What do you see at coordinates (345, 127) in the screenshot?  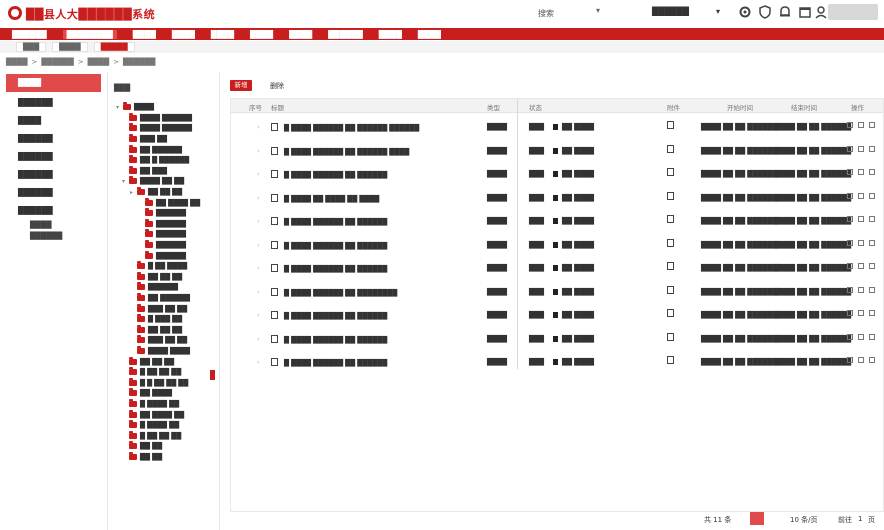 I see `row-title: █ ████ ██████ ██ ██████ ██████` at bounding box center [345, 127].